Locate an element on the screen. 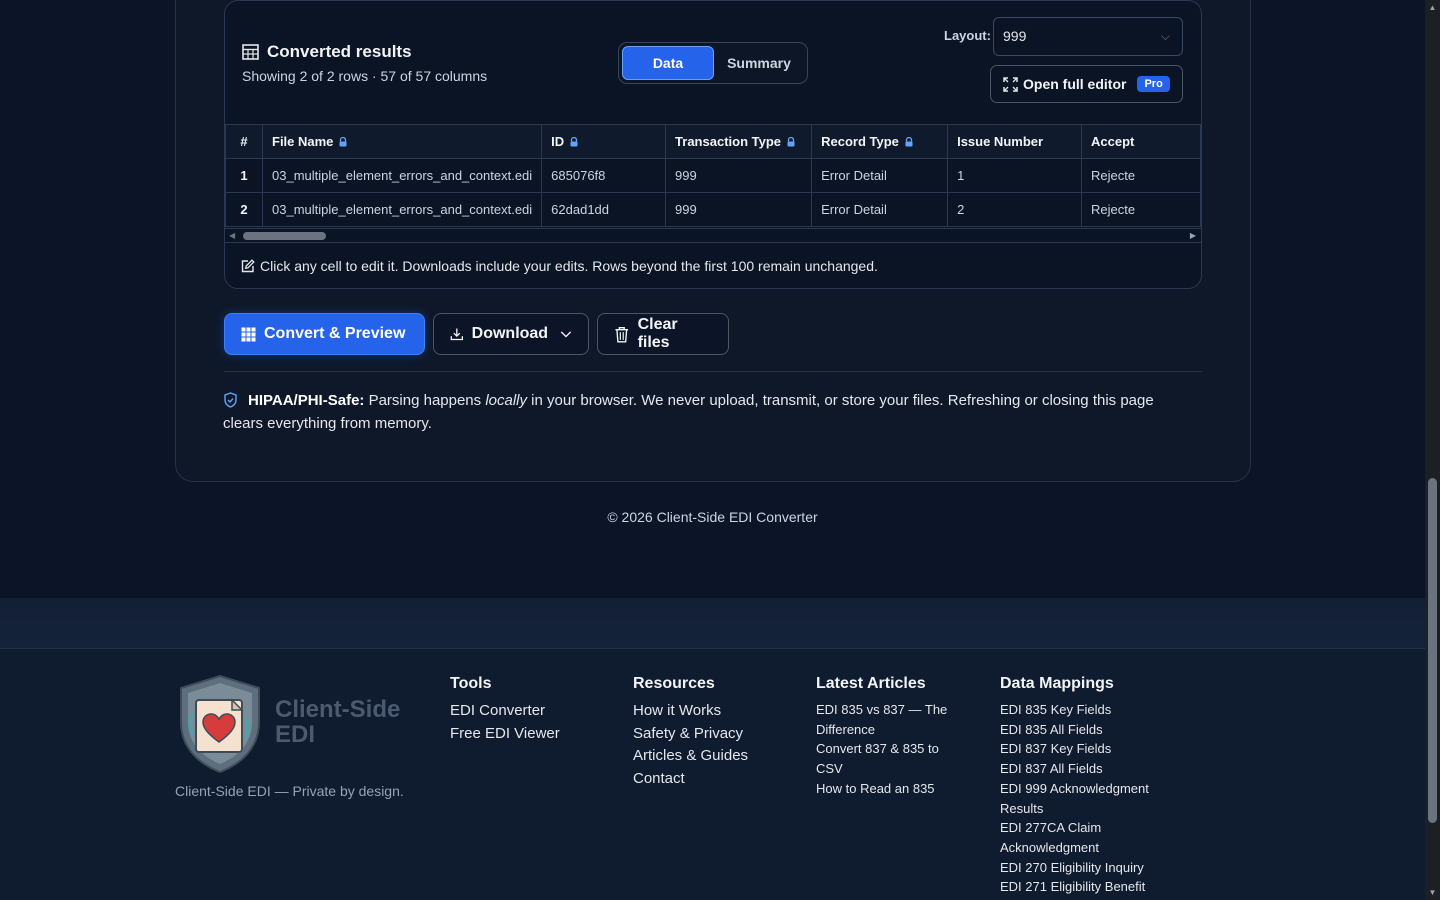  download-label: Download is located at coordinates (510, 333).